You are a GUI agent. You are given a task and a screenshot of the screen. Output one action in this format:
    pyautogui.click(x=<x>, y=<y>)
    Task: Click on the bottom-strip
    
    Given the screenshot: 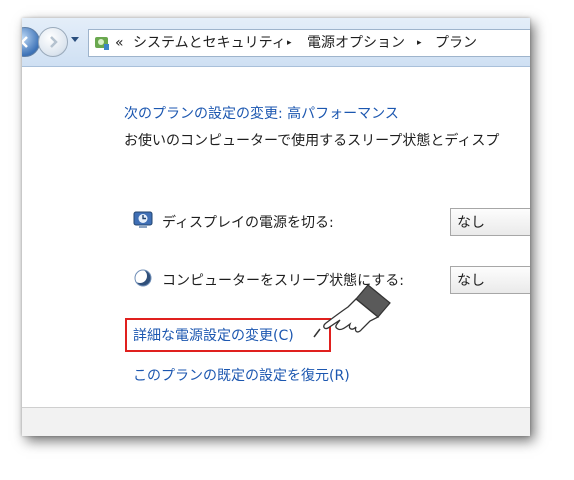 What is the action you would take?
    pyautogui.click(x=276, y=422)
    